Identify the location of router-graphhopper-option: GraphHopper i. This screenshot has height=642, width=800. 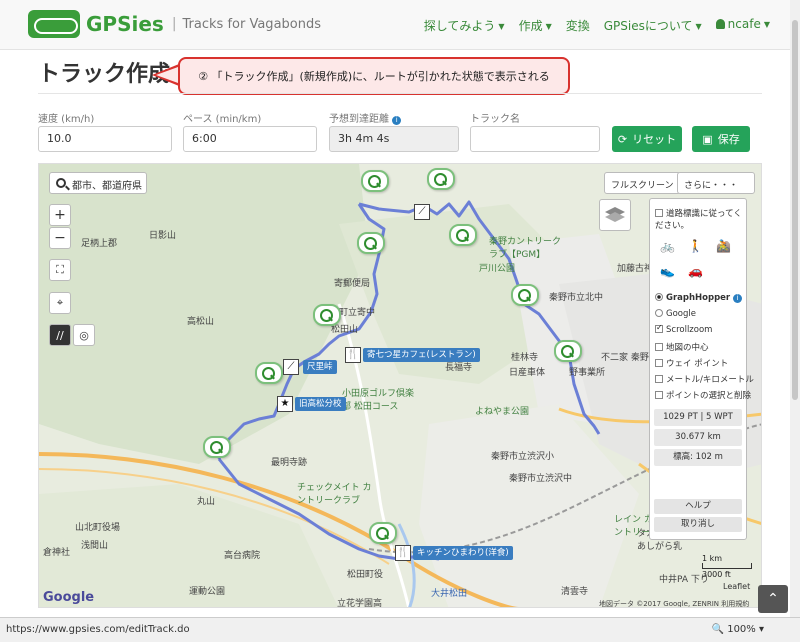
(698, 298).